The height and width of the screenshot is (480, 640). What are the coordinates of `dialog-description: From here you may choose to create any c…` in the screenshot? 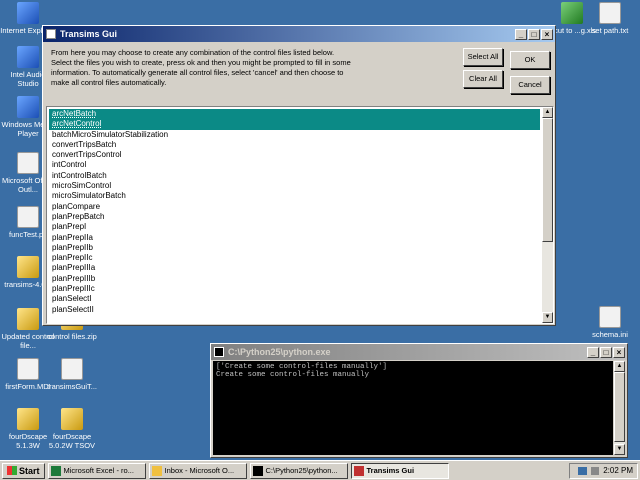 It's located at (201, 67).